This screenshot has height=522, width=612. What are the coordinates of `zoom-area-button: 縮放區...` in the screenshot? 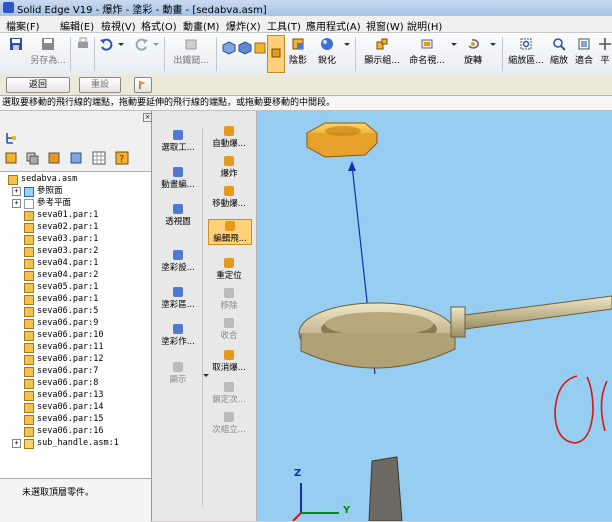 It's located at (526, 51).